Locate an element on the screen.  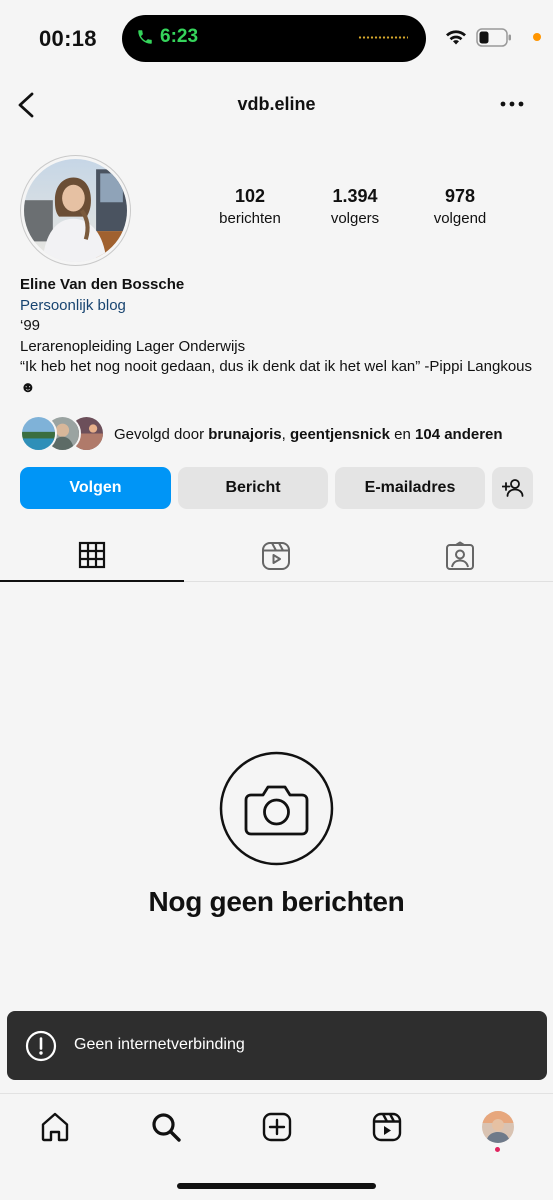
nav-home is located at coordinates (55, 1127).